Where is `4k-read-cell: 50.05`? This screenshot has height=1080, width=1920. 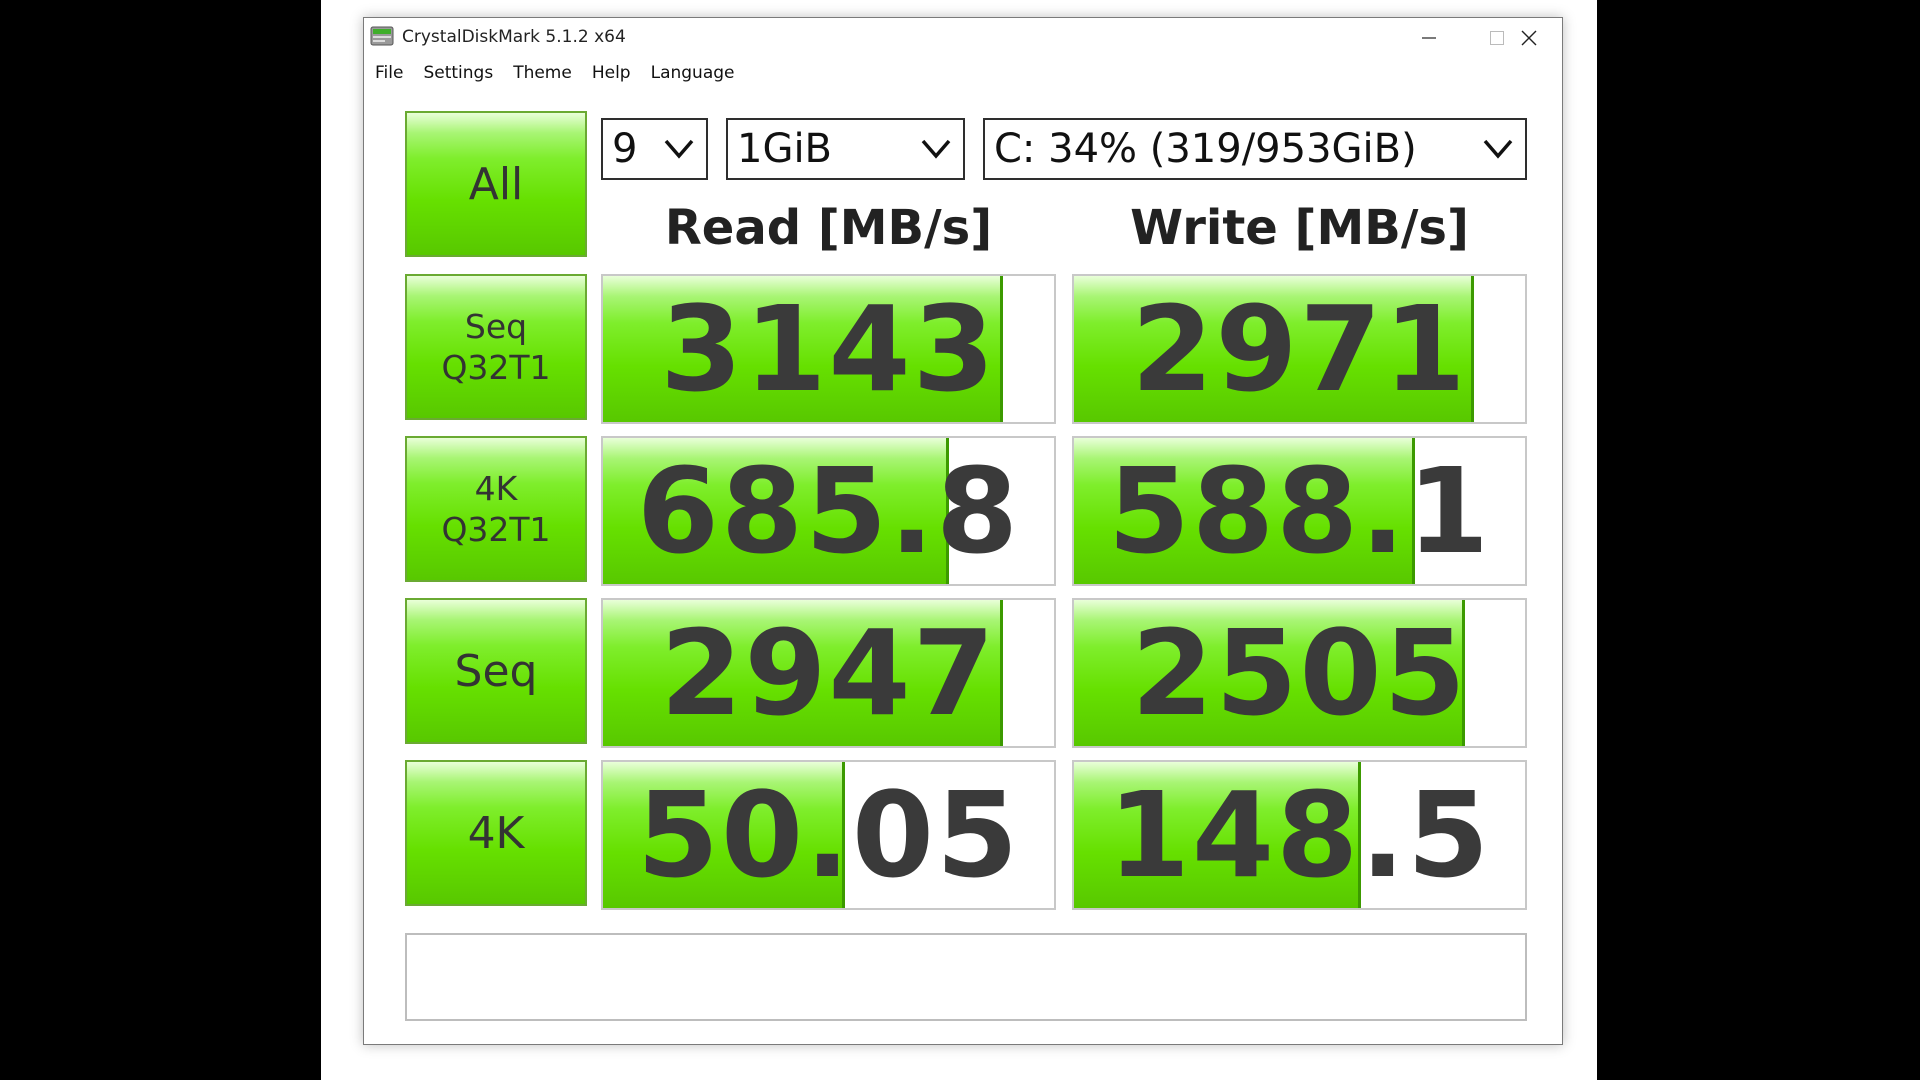
4k-read-cell: 50.05 is located at coordinates (828, 835).